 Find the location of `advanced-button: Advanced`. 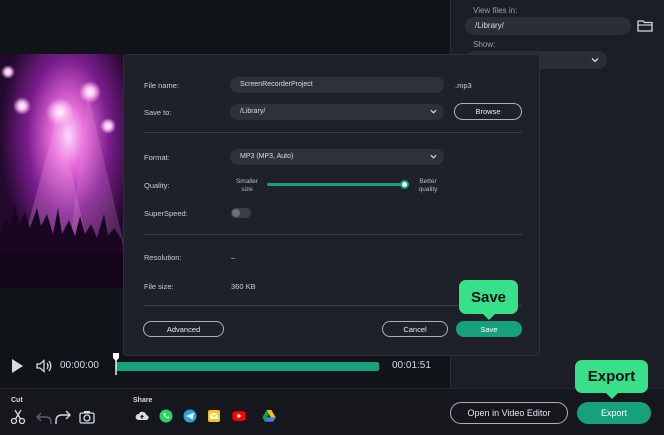

advanced-button: Advanced is located at coordinates (183, 329).